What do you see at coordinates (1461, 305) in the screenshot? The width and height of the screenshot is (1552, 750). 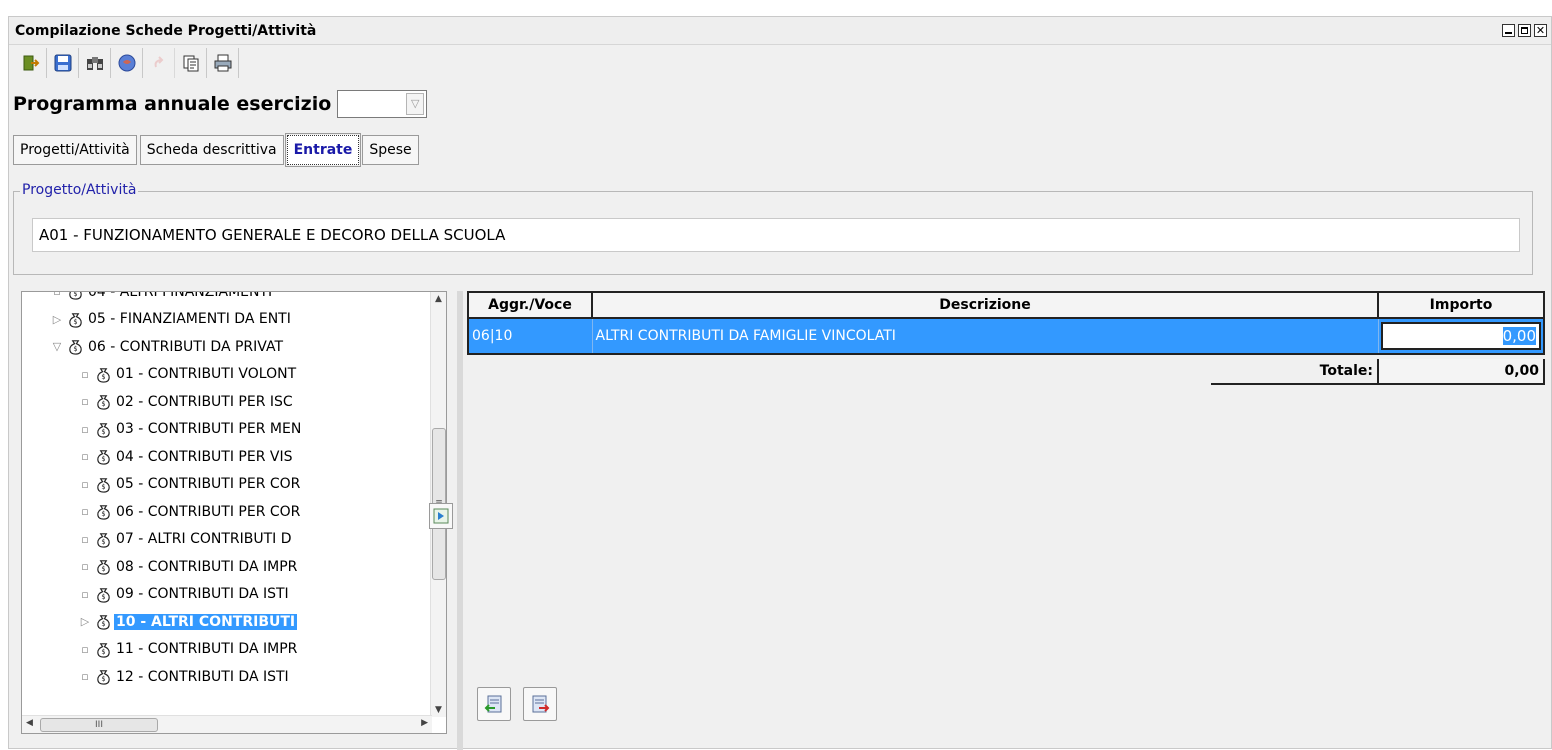 I see `column-header-amount: Importo` at bounding box center [1461, 305].